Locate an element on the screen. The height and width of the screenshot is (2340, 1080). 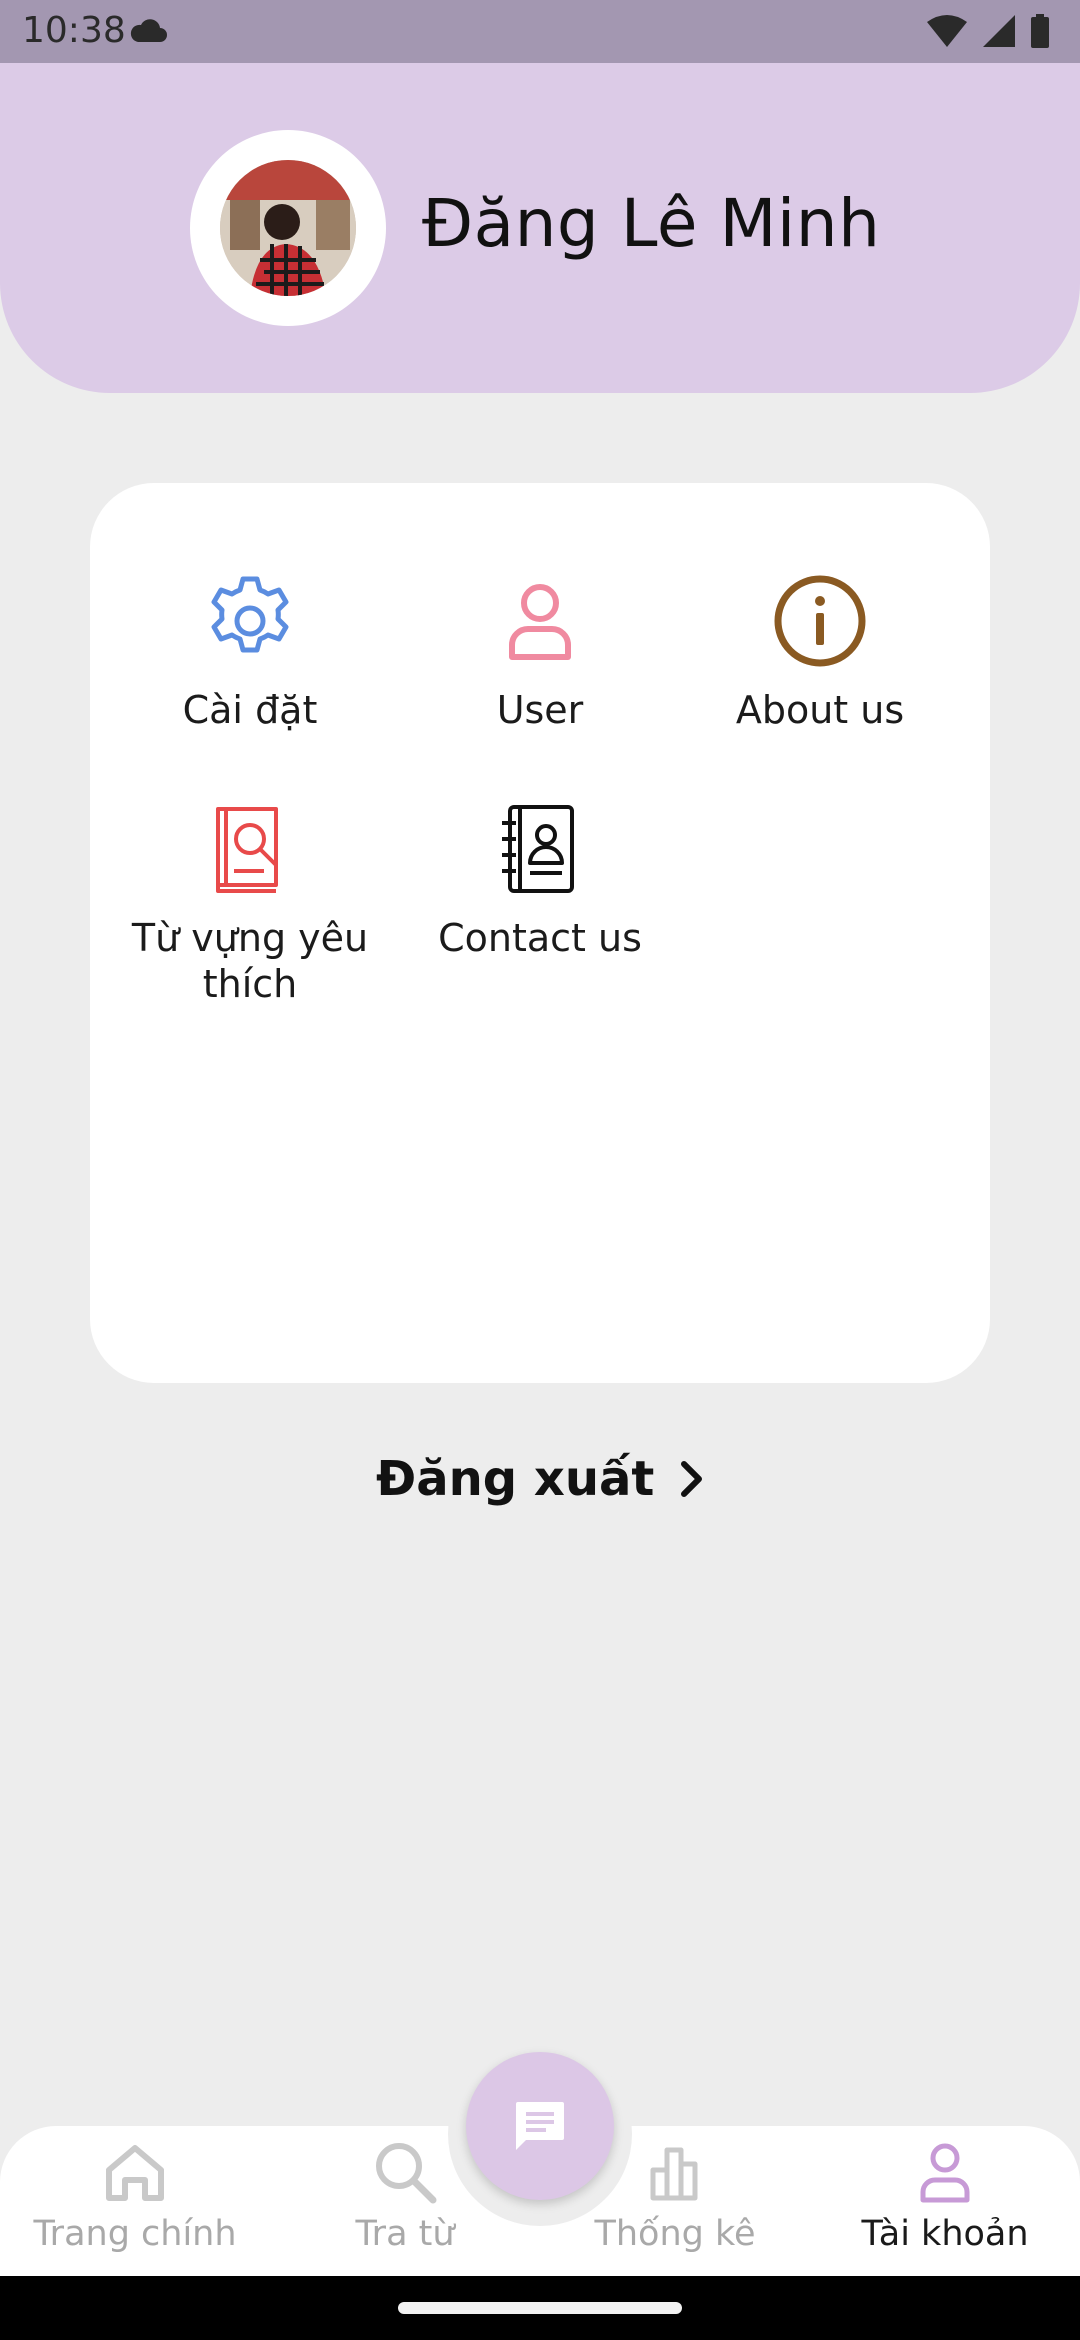
menu-item-label: Cài đặt is located at coordinates (250, 710).